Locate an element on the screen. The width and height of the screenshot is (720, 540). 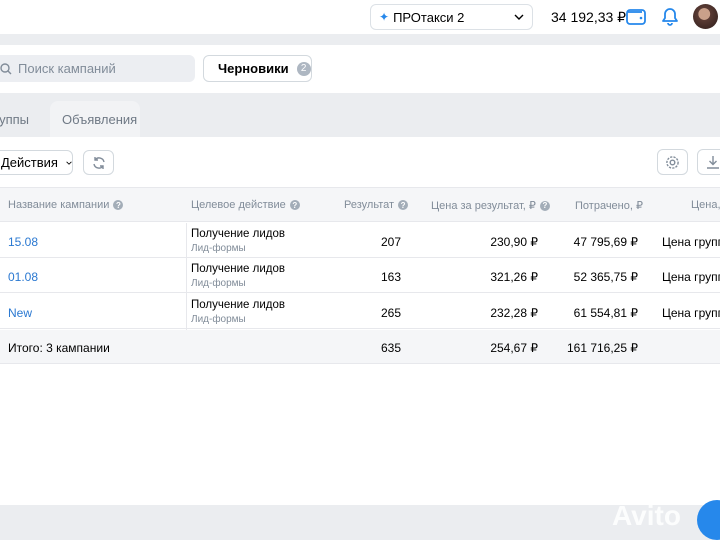
drafts-button: Черновики 2 is located at coordinates (257, 68).